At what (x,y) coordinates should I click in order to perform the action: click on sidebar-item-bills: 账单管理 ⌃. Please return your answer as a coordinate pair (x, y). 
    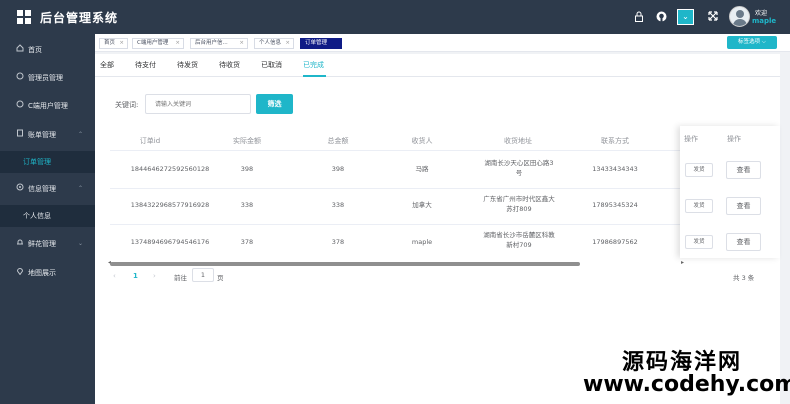
    Looking at the image, I should click on (47, 135).